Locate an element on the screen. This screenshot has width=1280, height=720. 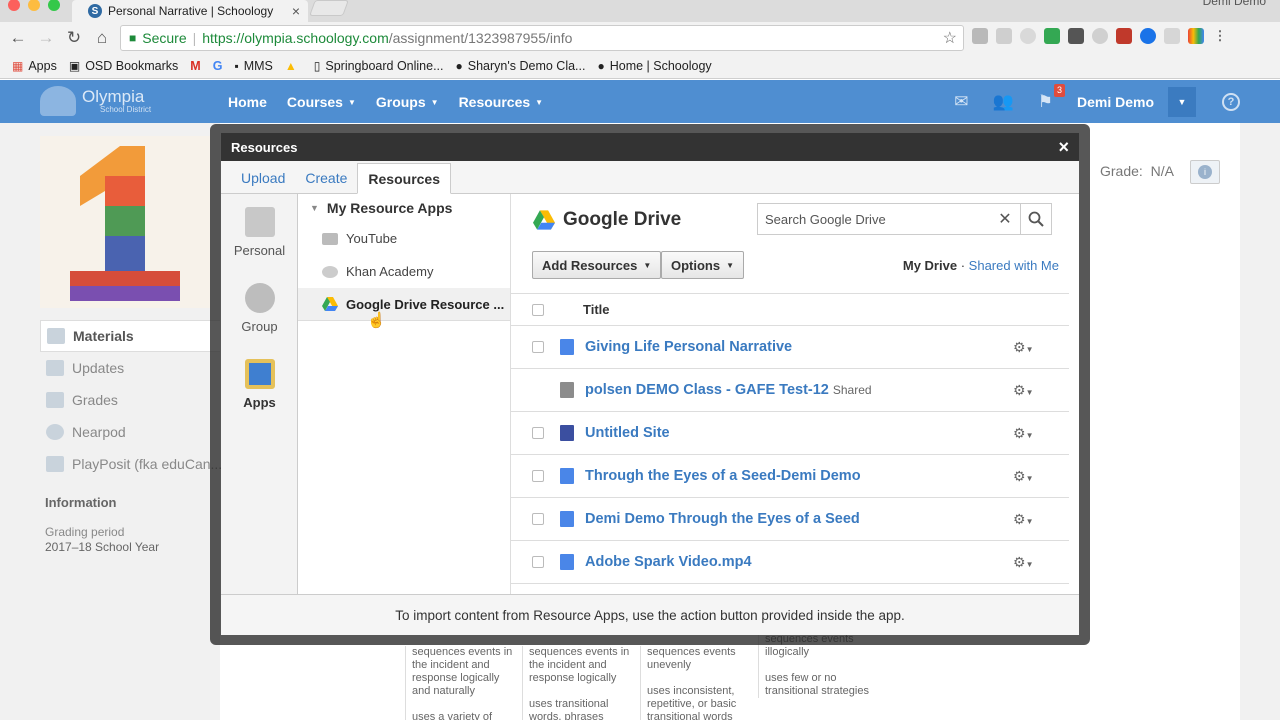
messages-icon: ✉ is located at coordinates (961, 102).